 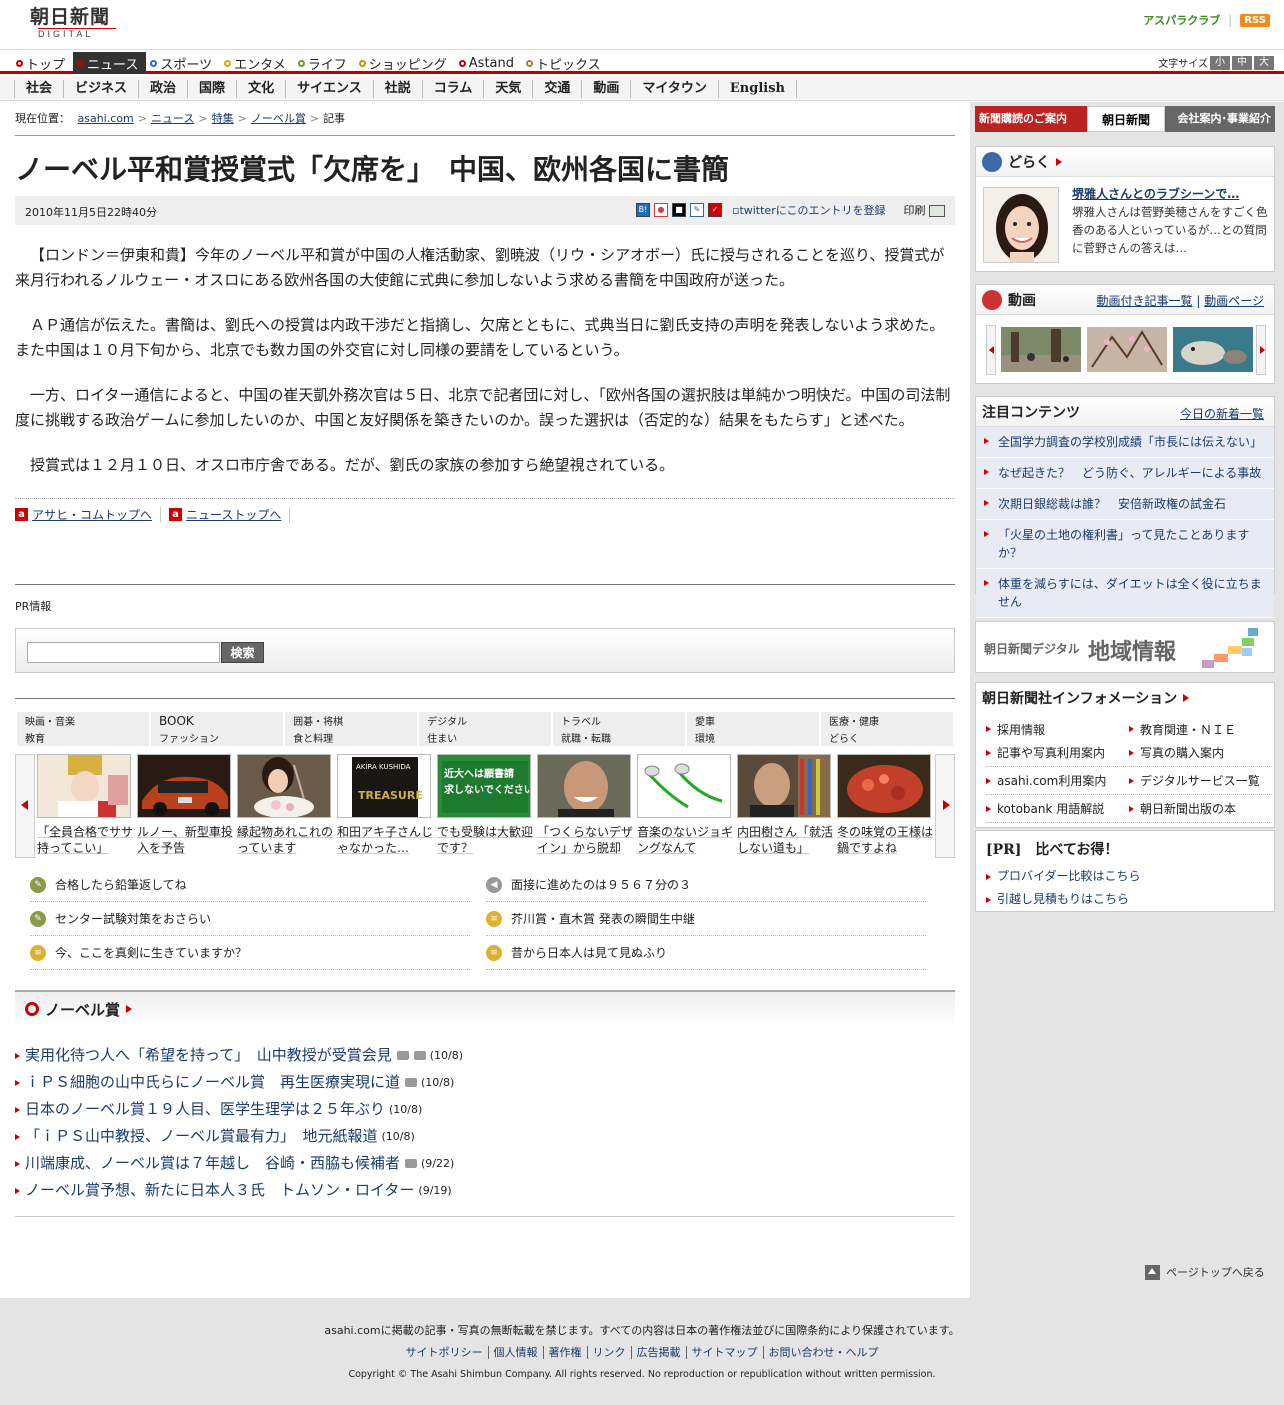 What do you see at coordinates (1261, 350) in the screenshot?
I see `video-next-button` at bounding box center [1261, 350].